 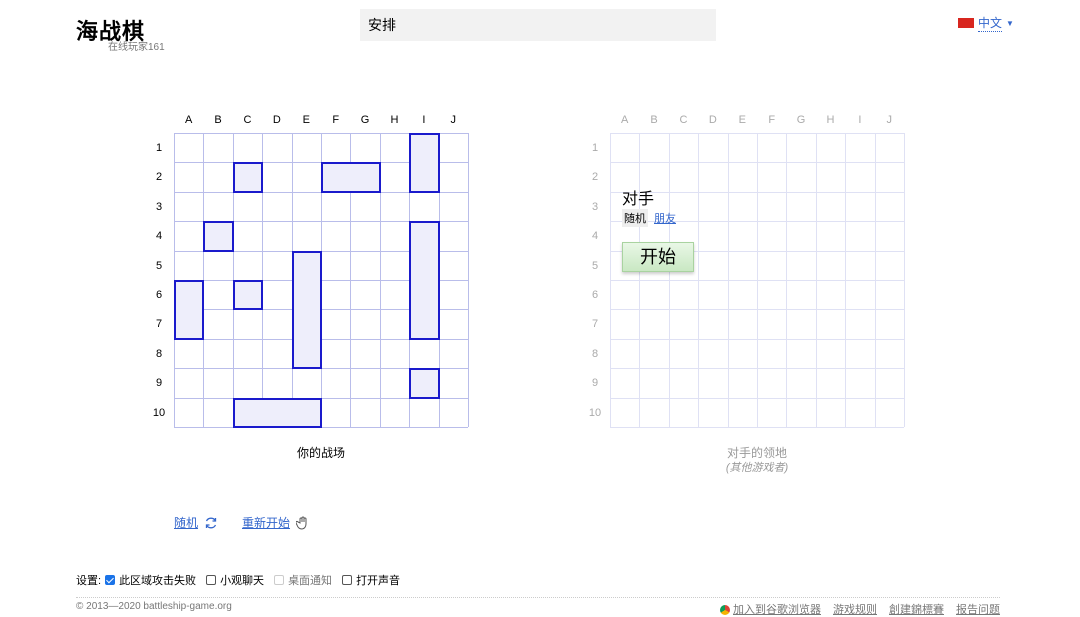 I want to click on caret-down-icon: ▼, so click(x=1010, y=23).